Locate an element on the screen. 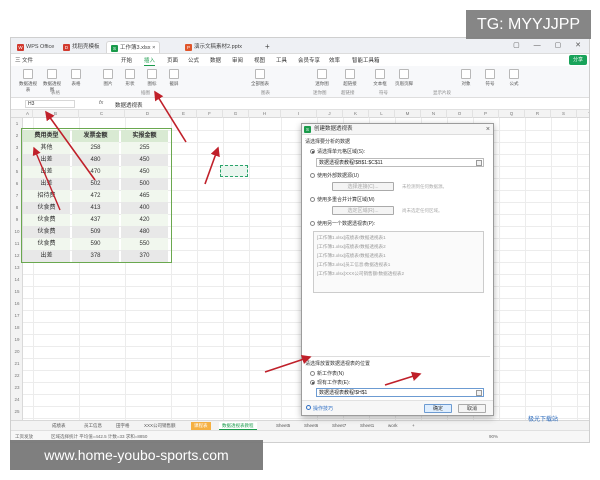 The height and width of the screenshot is (480, 600). tab-template: D 找稻壳模板 is located at coordinates (81, 47).